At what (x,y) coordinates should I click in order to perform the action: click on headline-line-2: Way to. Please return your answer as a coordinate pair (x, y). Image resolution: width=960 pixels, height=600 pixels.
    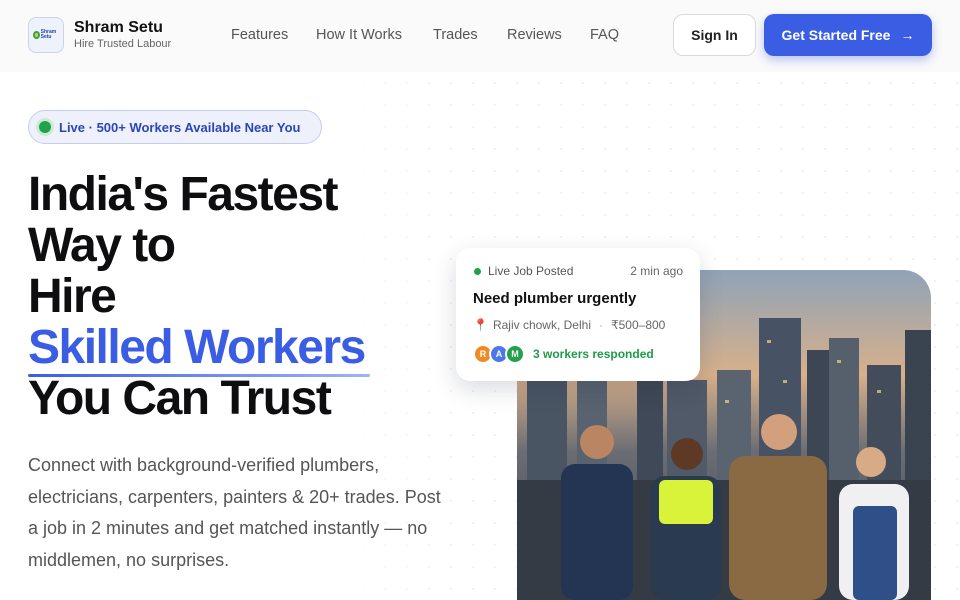
    Looking at the image, I should click on (102, 245).